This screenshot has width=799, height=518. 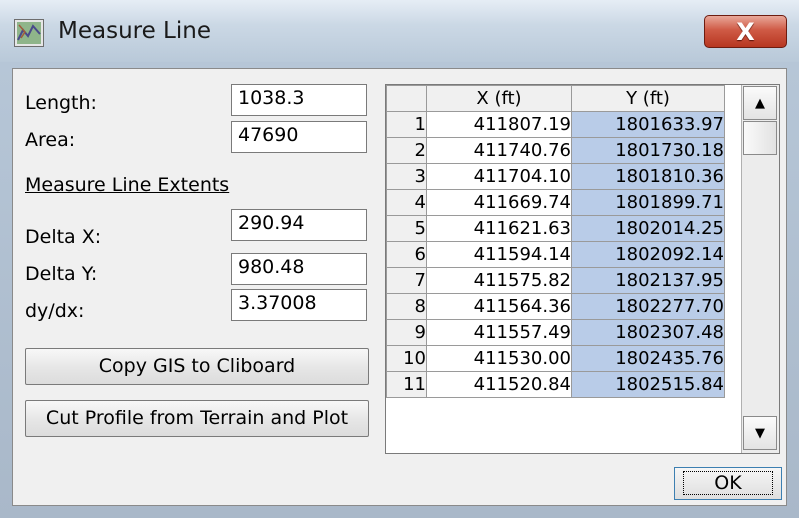 What do you see at coordinates (406, 332) in the screenshot?
I see `row-number: 9` at bounding box center [406, 332].